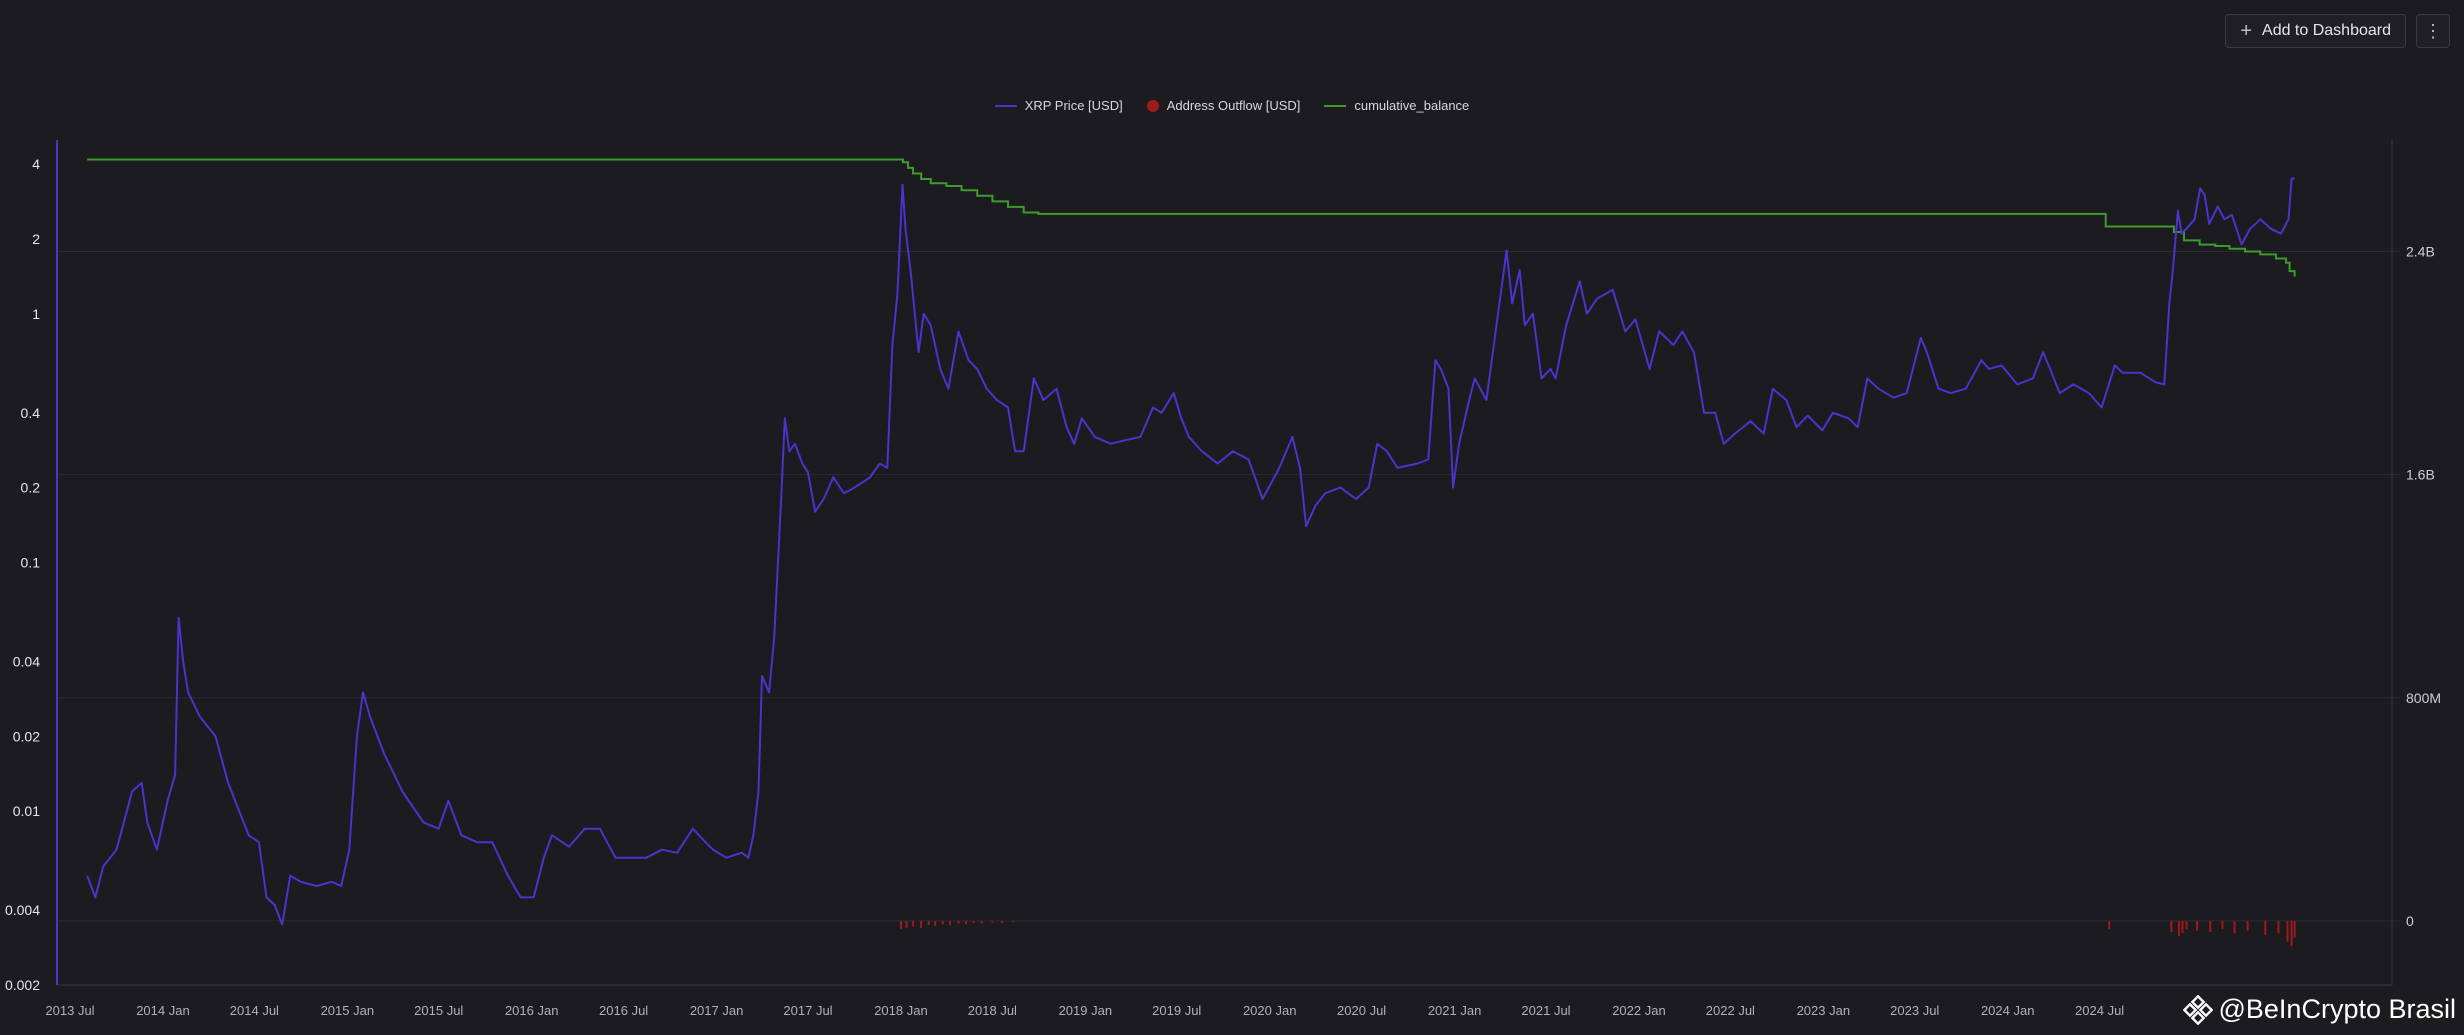 The height and width of the screenshot is (1035, 2464). Describe the element at coordinates (31, 488) in the screenshot. I see `y-left-tick-label: 0.2` at that location.